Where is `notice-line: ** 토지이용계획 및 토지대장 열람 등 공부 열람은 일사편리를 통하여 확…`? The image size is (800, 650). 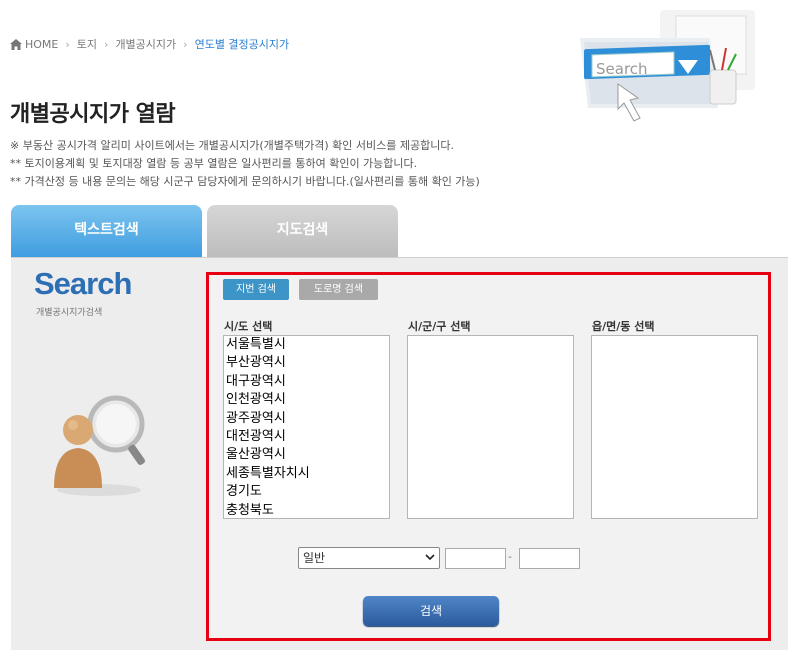 notice-line: ** 토지이용계획 및 토지대장 열람 등 공부 열람은 일사편리를 통하여 확… is located at coordinates (214, 163).